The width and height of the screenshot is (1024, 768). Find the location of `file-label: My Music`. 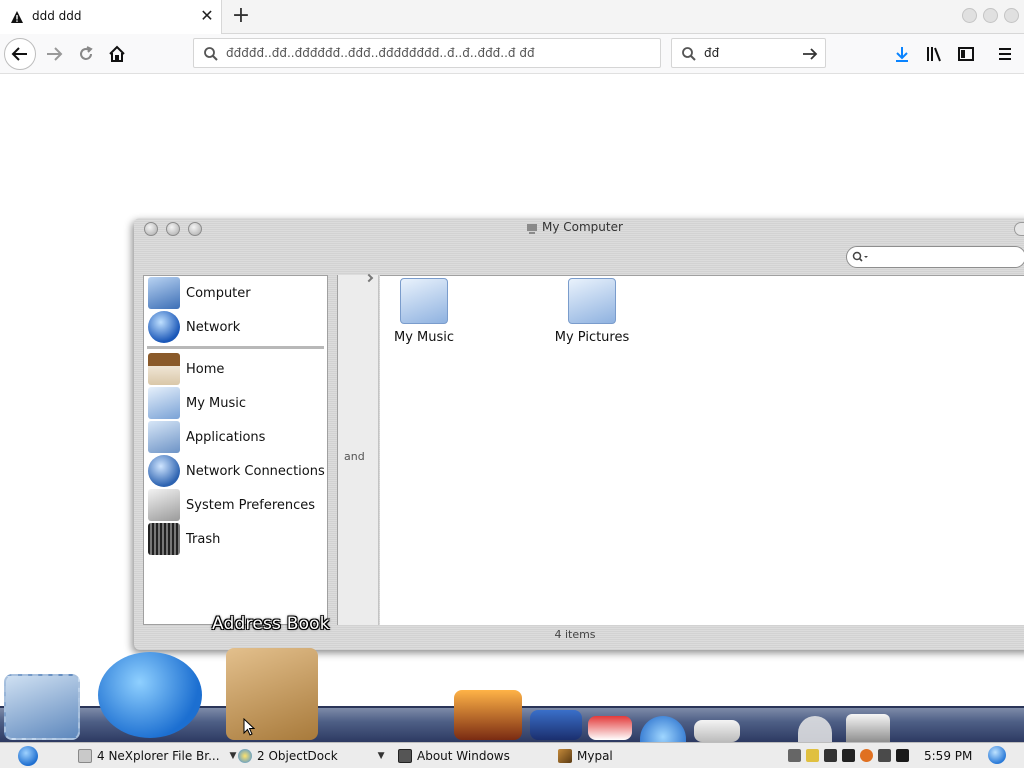

file-label: My Music is located at coordinates (424, 337).